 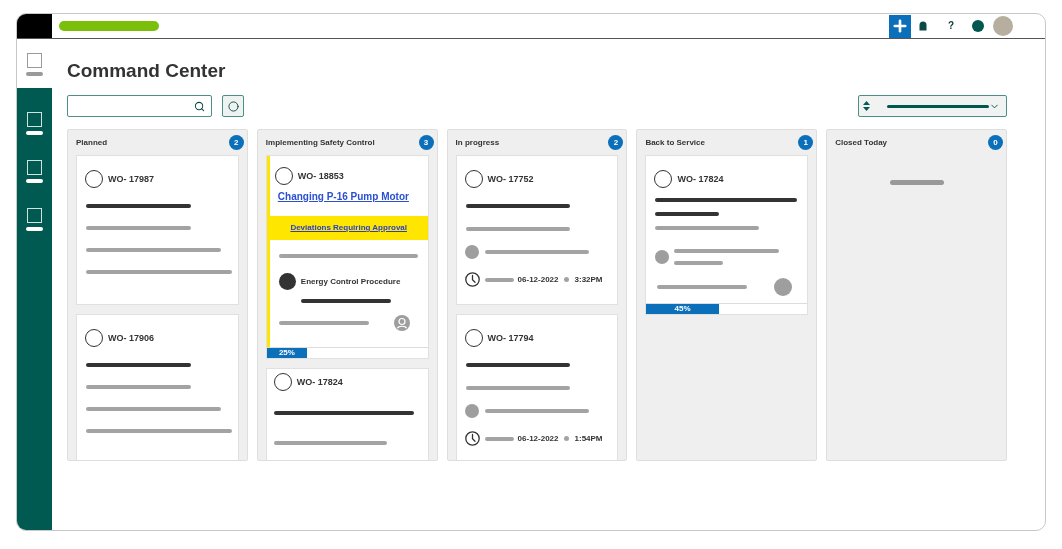 I want to click on due-time: 1:54PM, so click(x=588, y=438).